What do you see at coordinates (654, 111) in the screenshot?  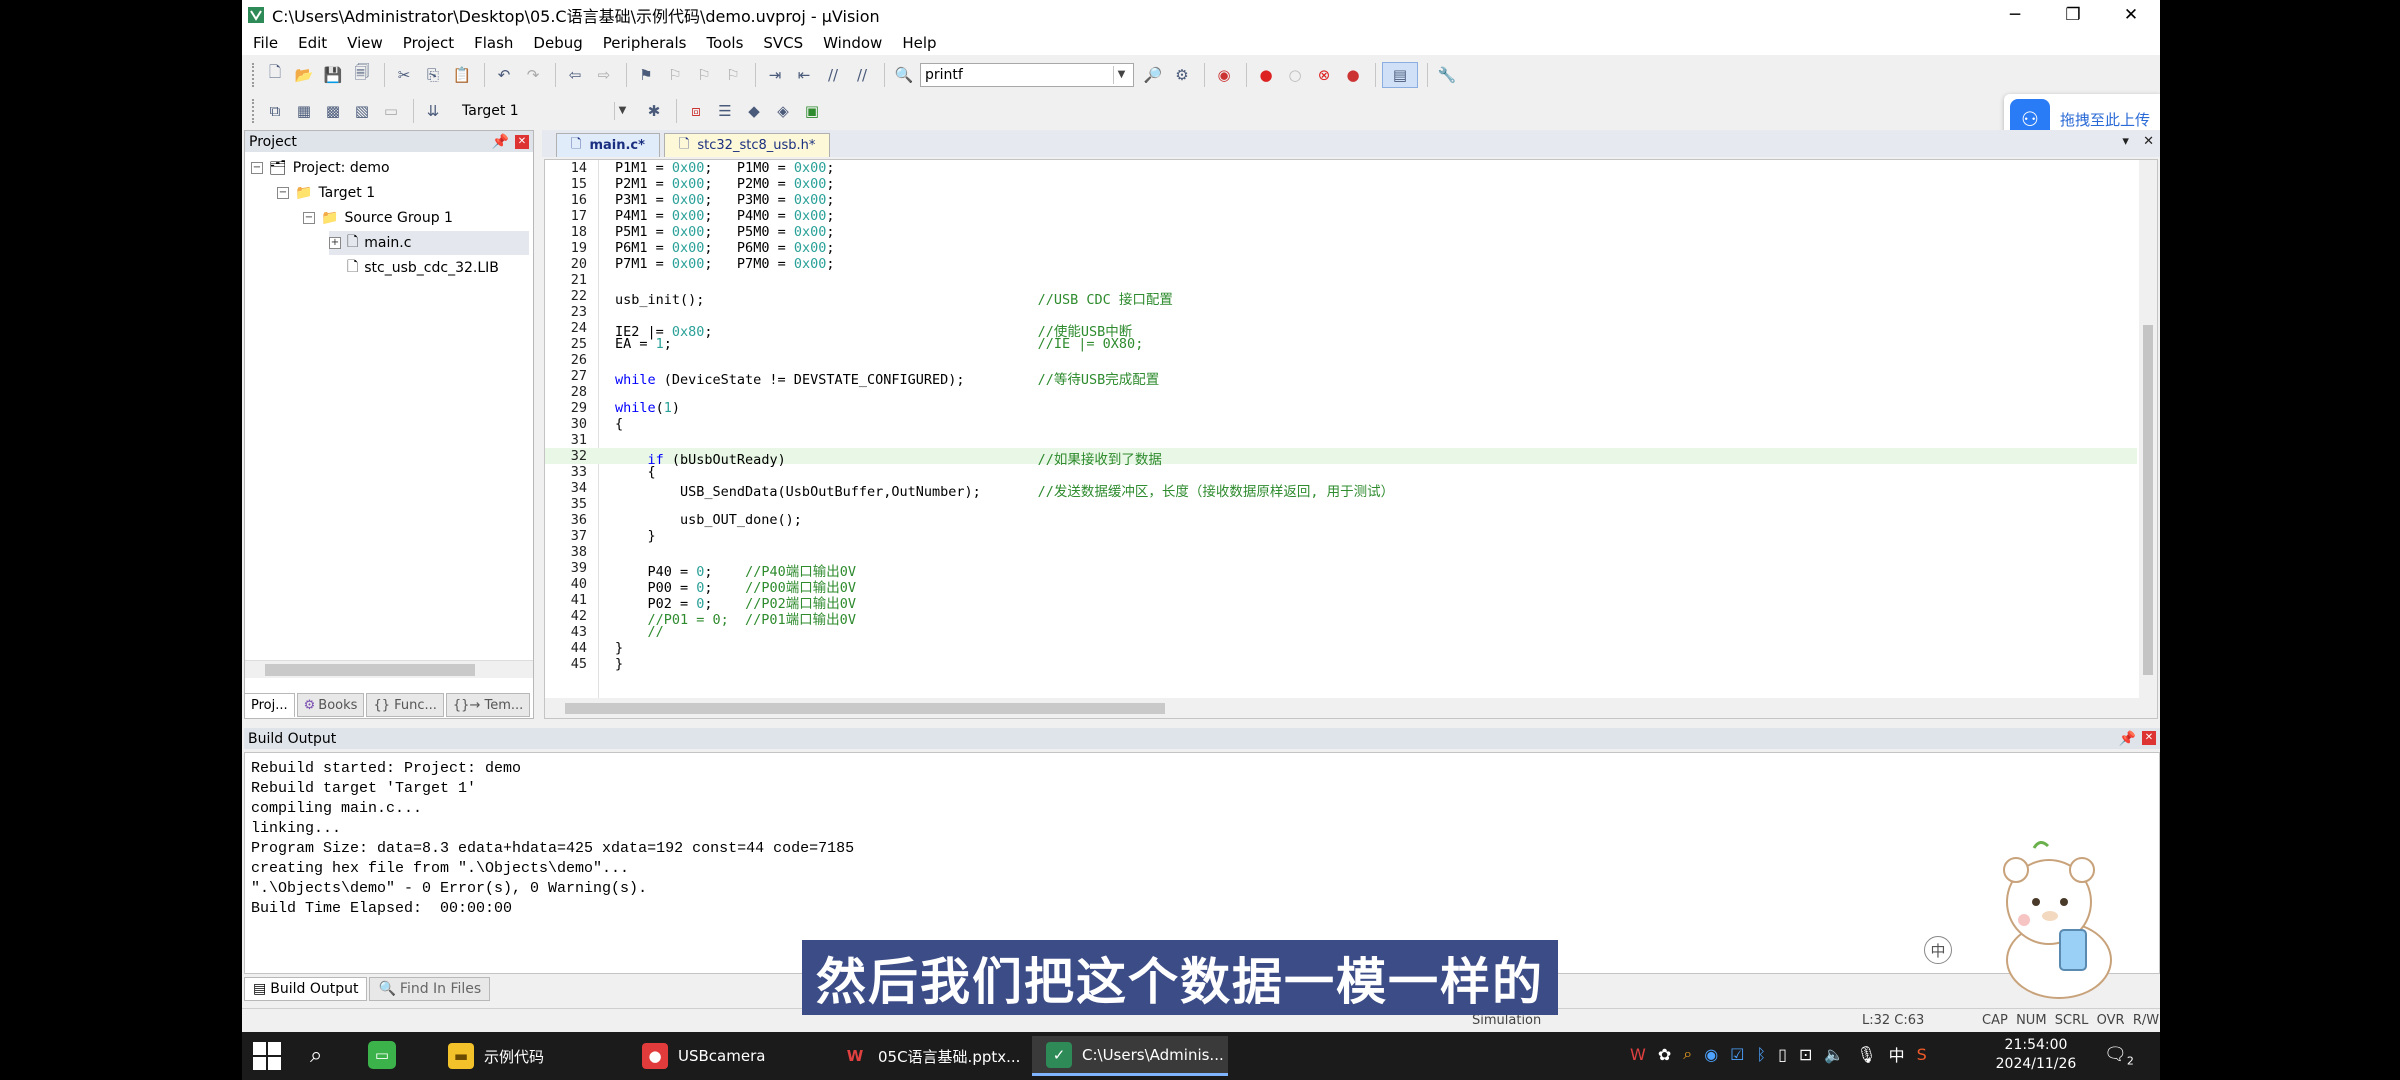 I see `target-options-icon: ✱` at bounding box center [654, 111].